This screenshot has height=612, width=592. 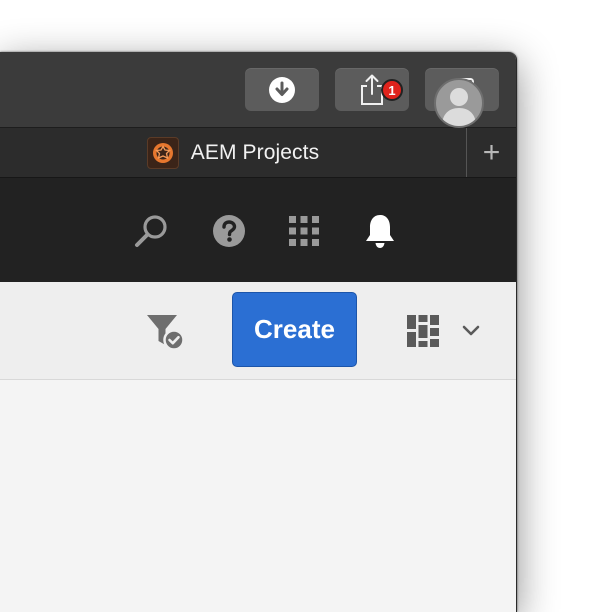 I want to click on tab-aem-projects: AEM Projects, so click(x=233, y=152).